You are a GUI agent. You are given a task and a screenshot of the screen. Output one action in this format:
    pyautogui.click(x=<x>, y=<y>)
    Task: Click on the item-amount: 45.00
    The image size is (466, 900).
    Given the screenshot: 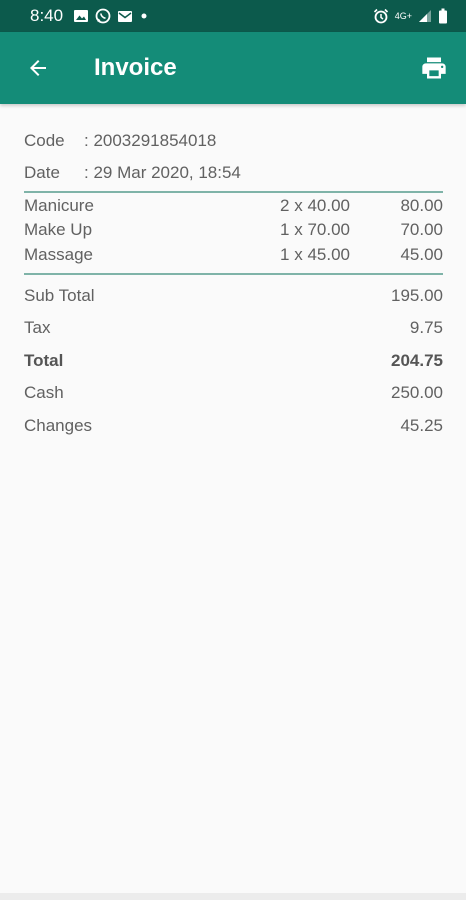 What is the action you would take?
    pyautogui.click(x=421, y=254)
    